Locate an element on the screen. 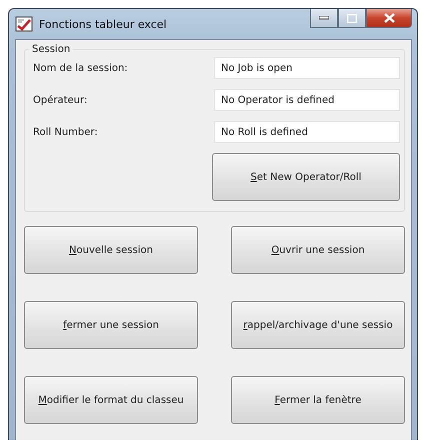 The image size is (422, 448). close-icon is located at coordinates (389, 18).